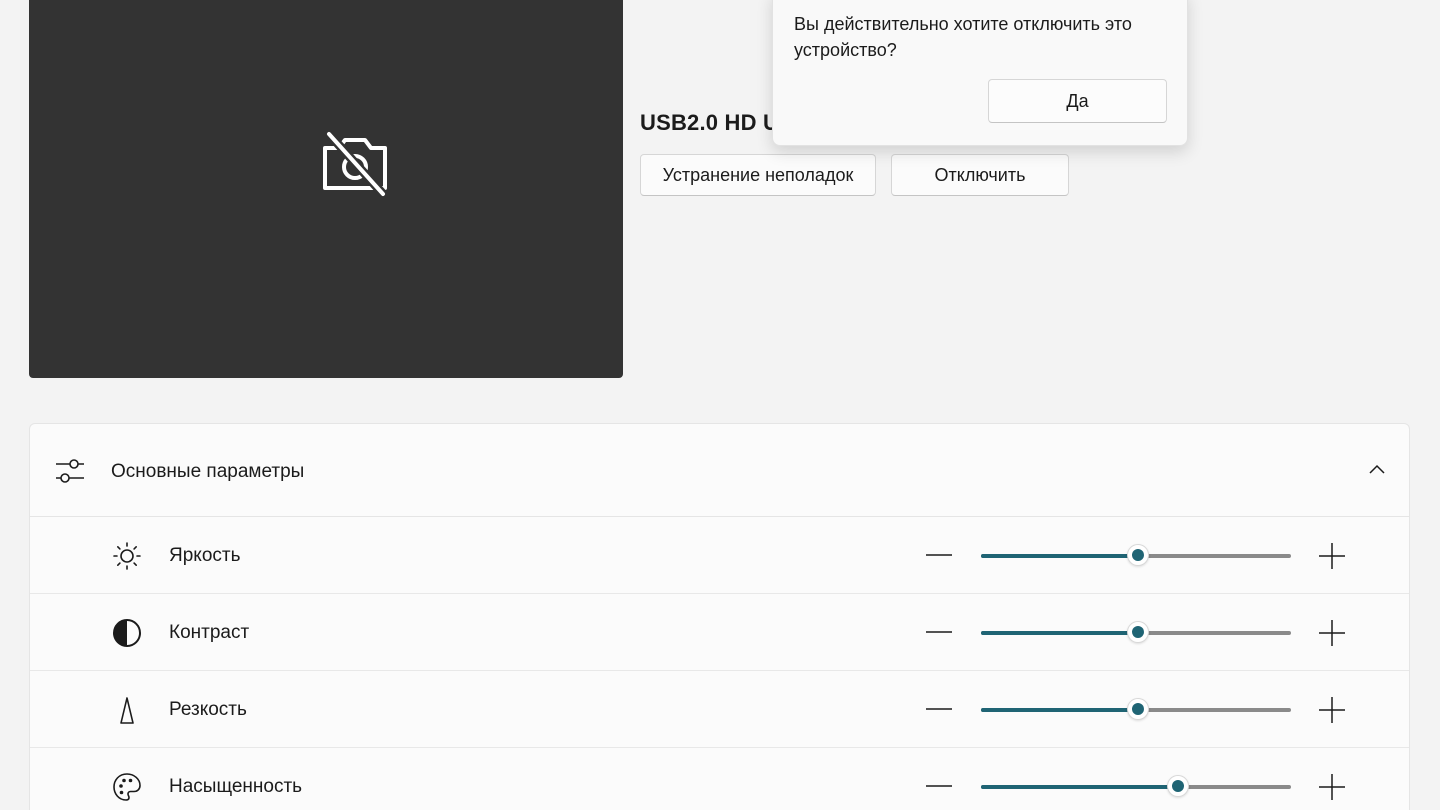  I want to click on contrast-decrease-icon, so click(939, 632).